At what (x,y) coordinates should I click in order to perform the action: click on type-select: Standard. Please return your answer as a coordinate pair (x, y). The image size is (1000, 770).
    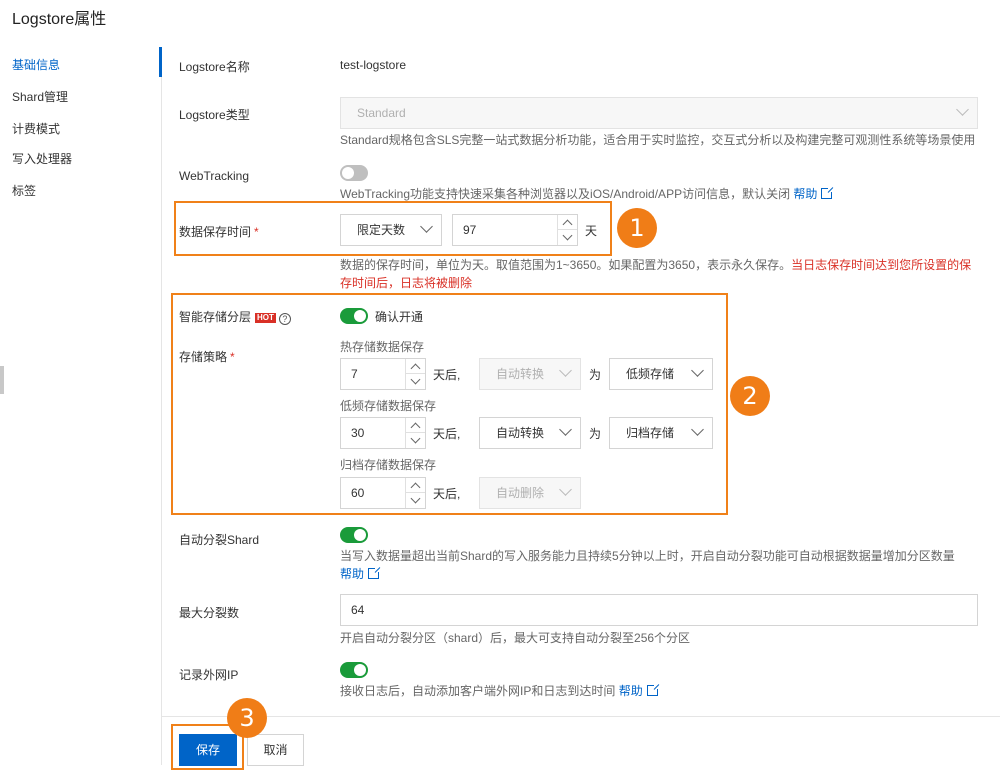
    Looking at the image, I should click on (659, 113).